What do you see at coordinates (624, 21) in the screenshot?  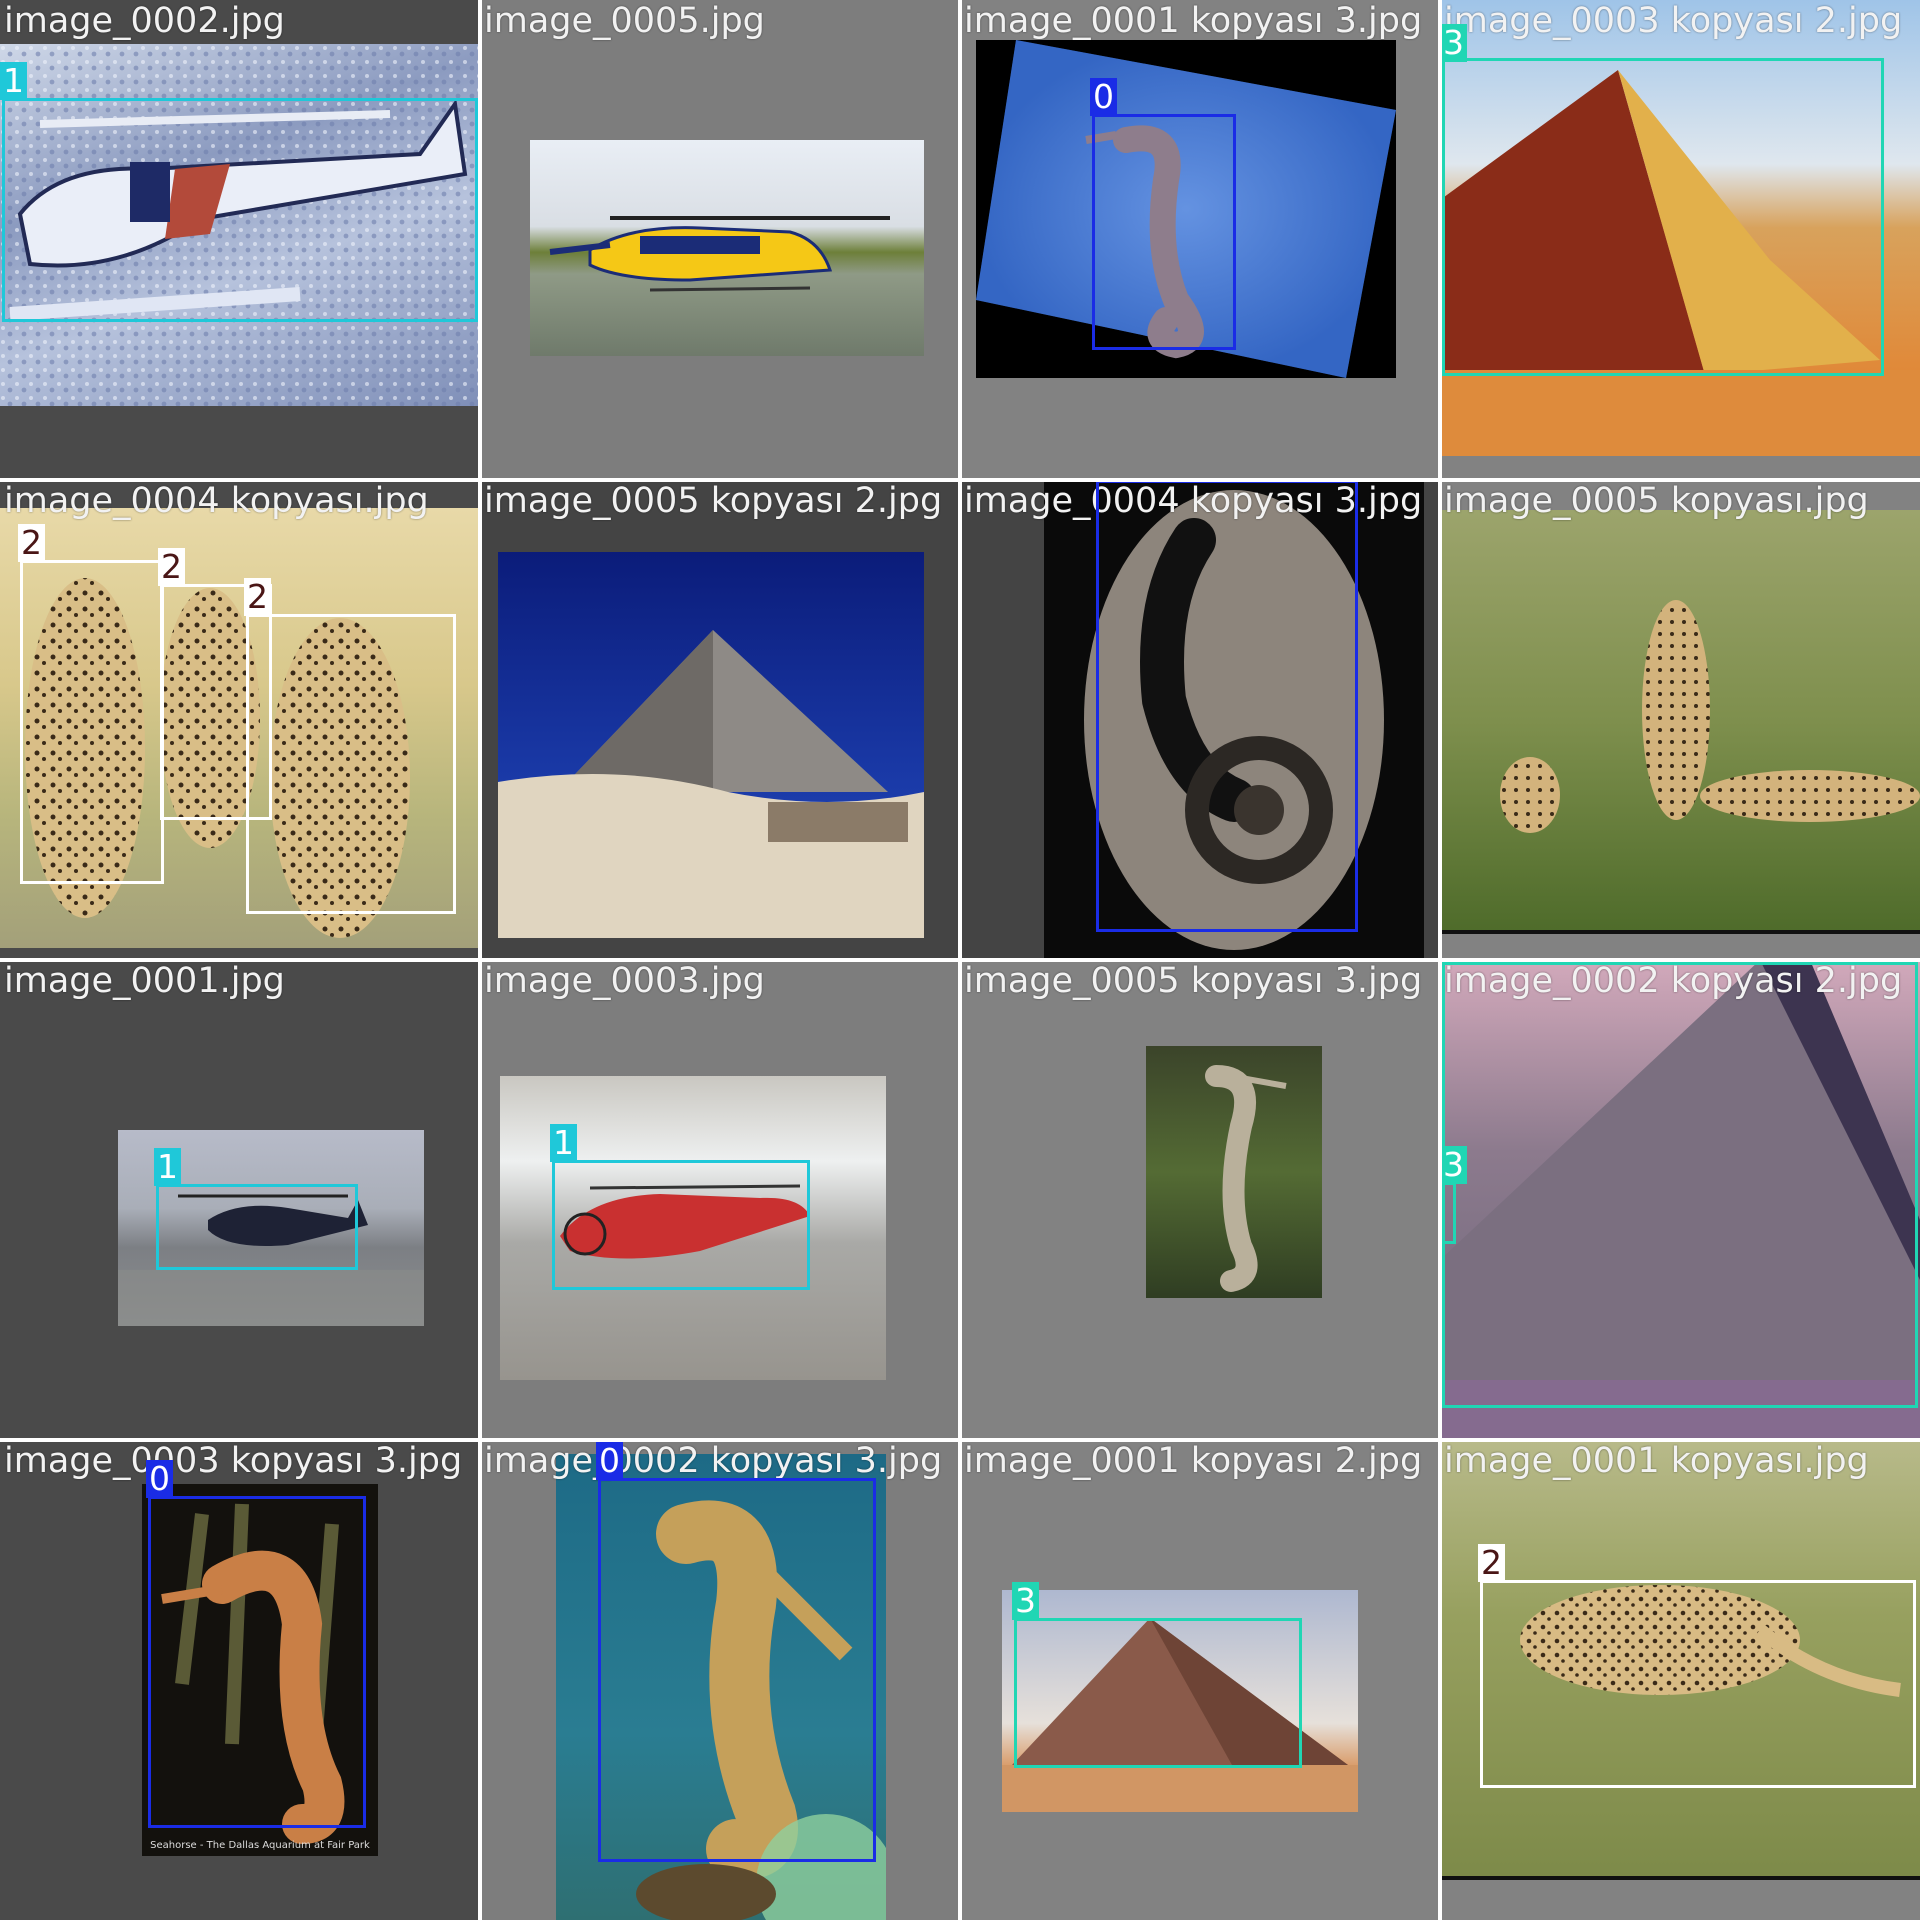 I see `tile-filename: image_0005.jpg` at bounding box center [624, 21].